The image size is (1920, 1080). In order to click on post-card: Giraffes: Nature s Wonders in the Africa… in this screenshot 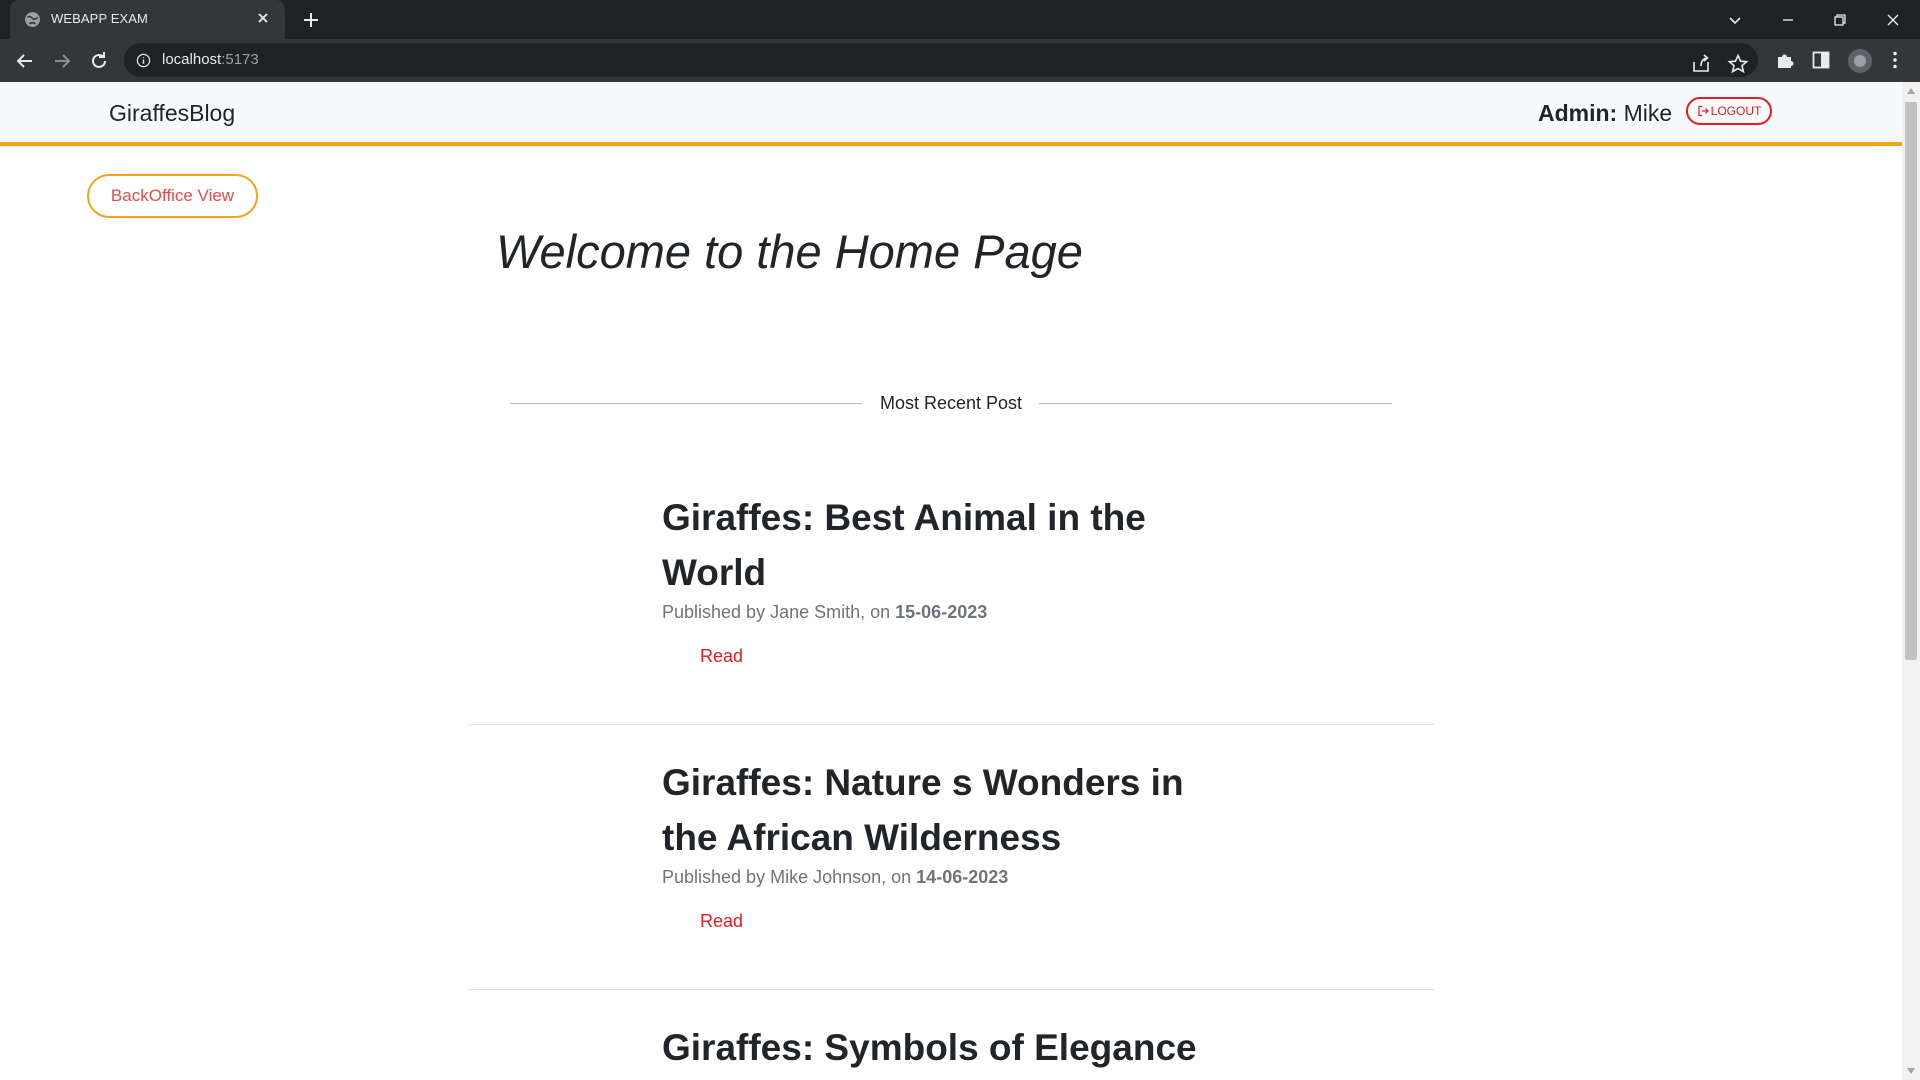, I will do `click(942, 822)`.